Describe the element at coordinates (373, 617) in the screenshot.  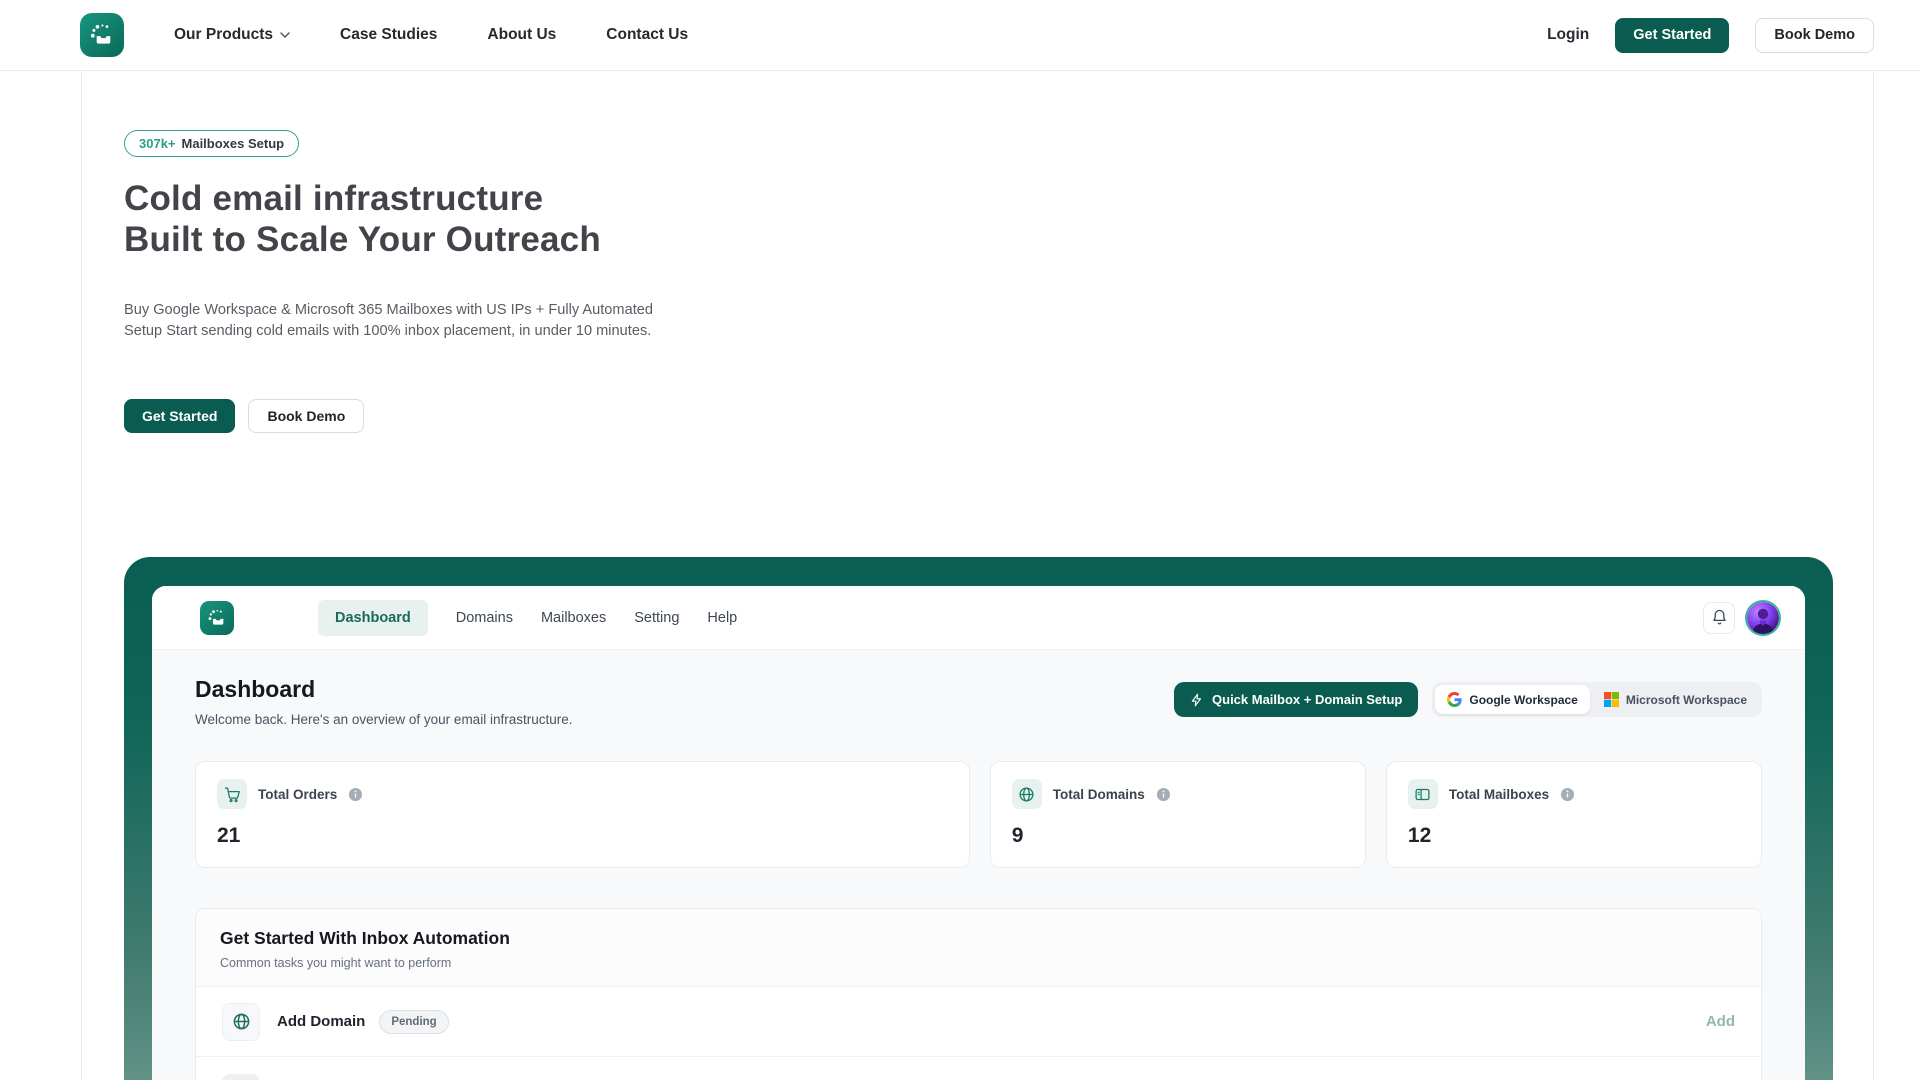
I see `dashboard-tab-dashboard: Dashboard` at that location.